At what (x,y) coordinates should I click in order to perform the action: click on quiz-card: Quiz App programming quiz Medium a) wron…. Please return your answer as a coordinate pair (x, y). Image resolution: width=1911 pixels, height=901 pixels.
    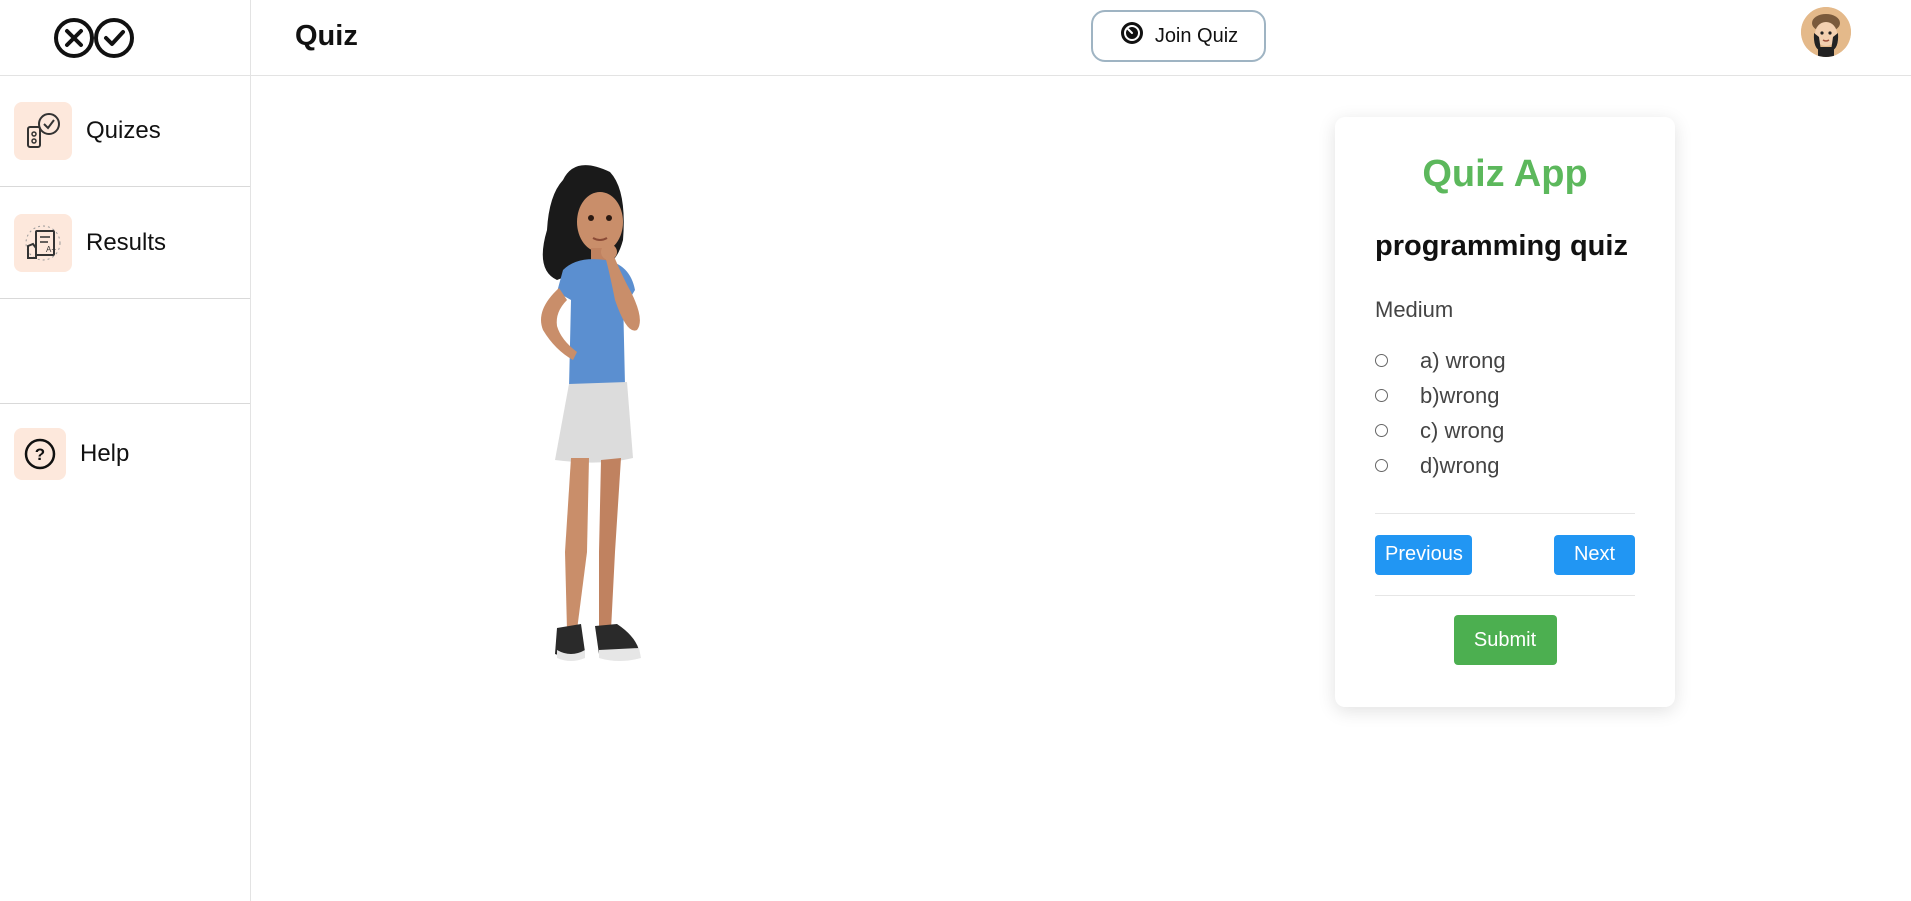
    Looking at the image, I should click on (1505, 412).